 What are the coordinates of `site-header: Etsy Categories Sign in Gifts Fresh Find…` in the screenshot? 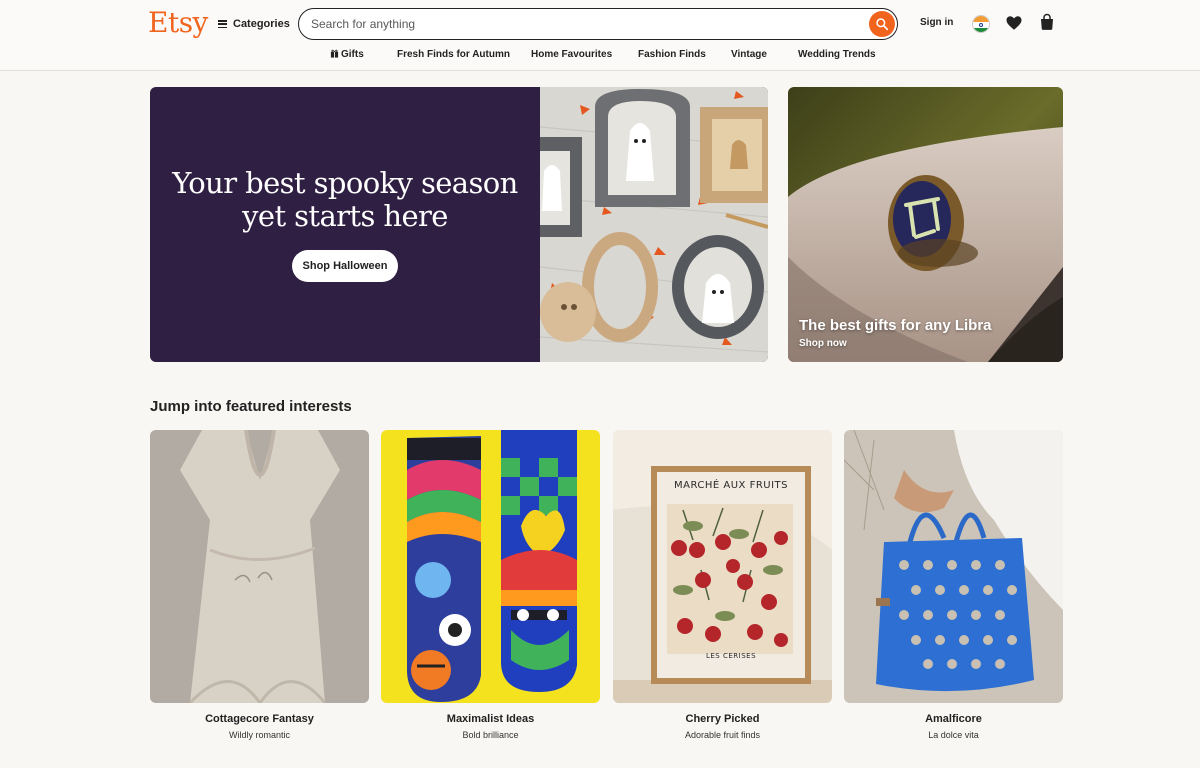 It's located at (600, 35).